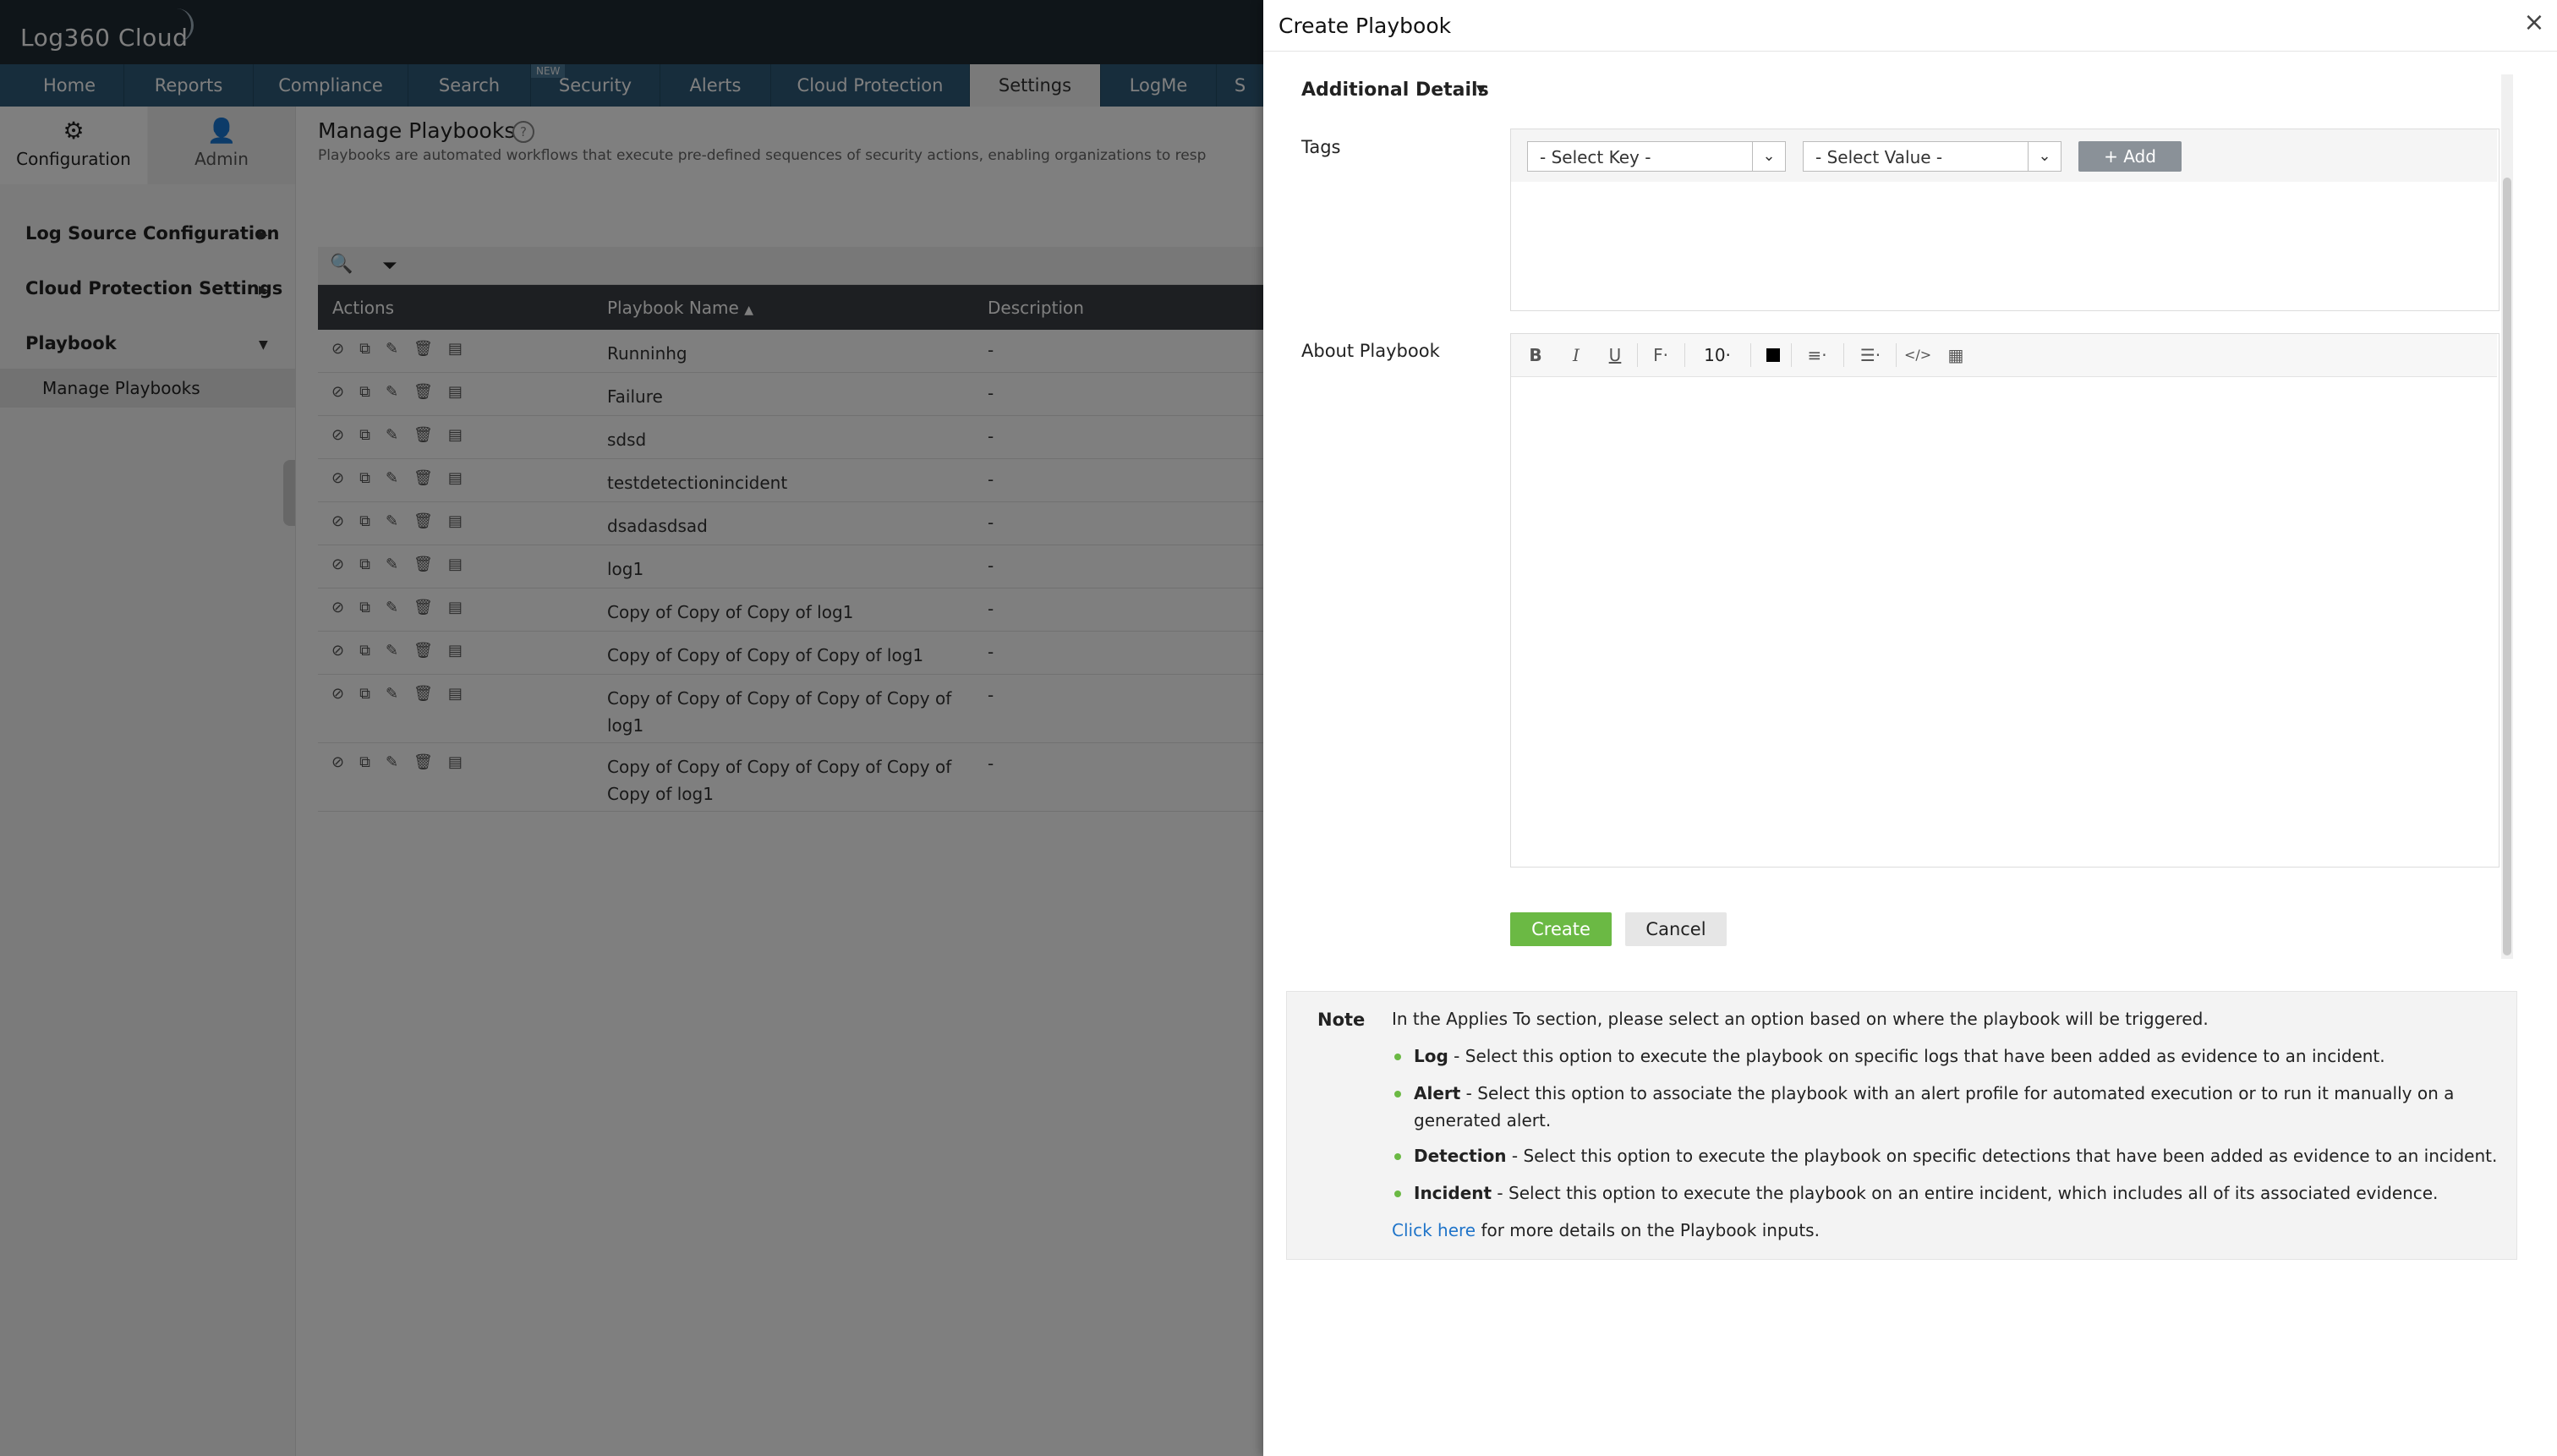 Image resolution: width=2557 pixels, height=1456 pixels. I want to click on select-key-dropdown: - Select Key - ⌄, so click(1656, 157).